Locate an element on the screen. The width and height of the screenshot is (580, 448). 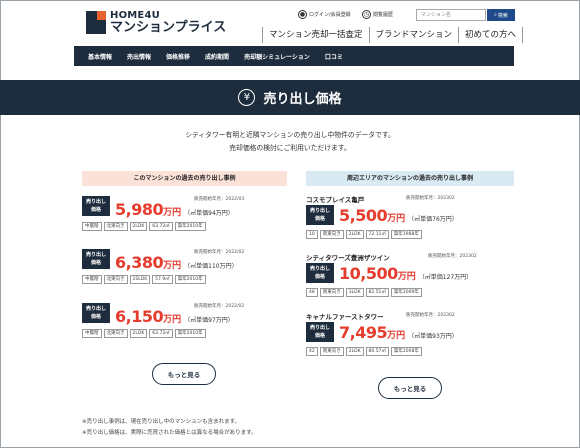
intro-line-2: 売却価格の検討にご利用いただけます。 is located at coordinates (290, 148).